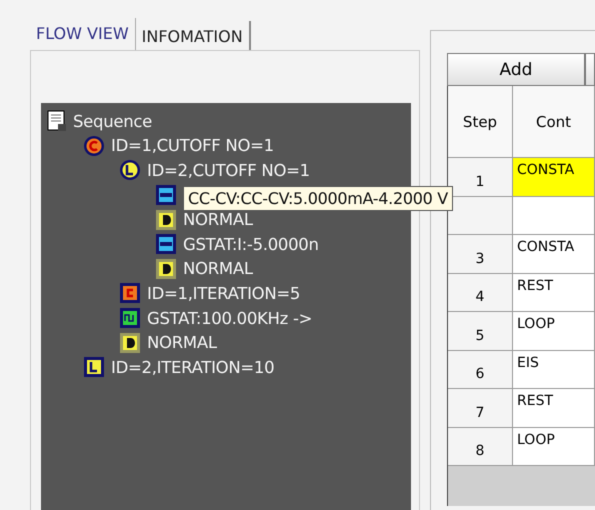  What do you see at coordinates (94, 367) in the screenshot?
I see `l-square-icon` at bounding box center [94, 367].